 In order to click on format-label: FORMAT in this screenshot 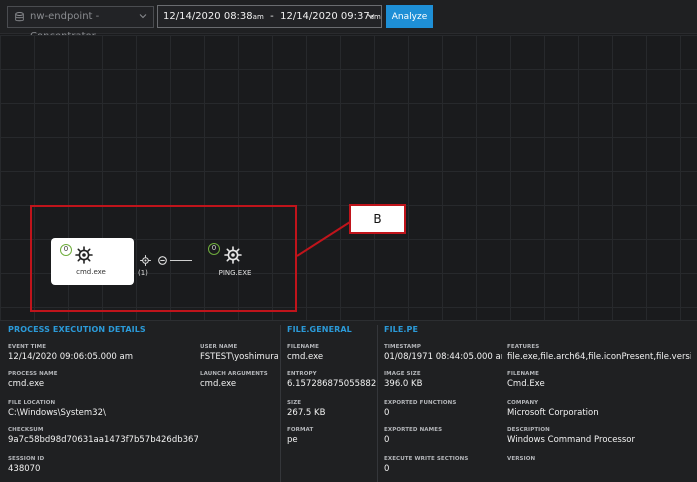, I will do `click(300, 430)`.